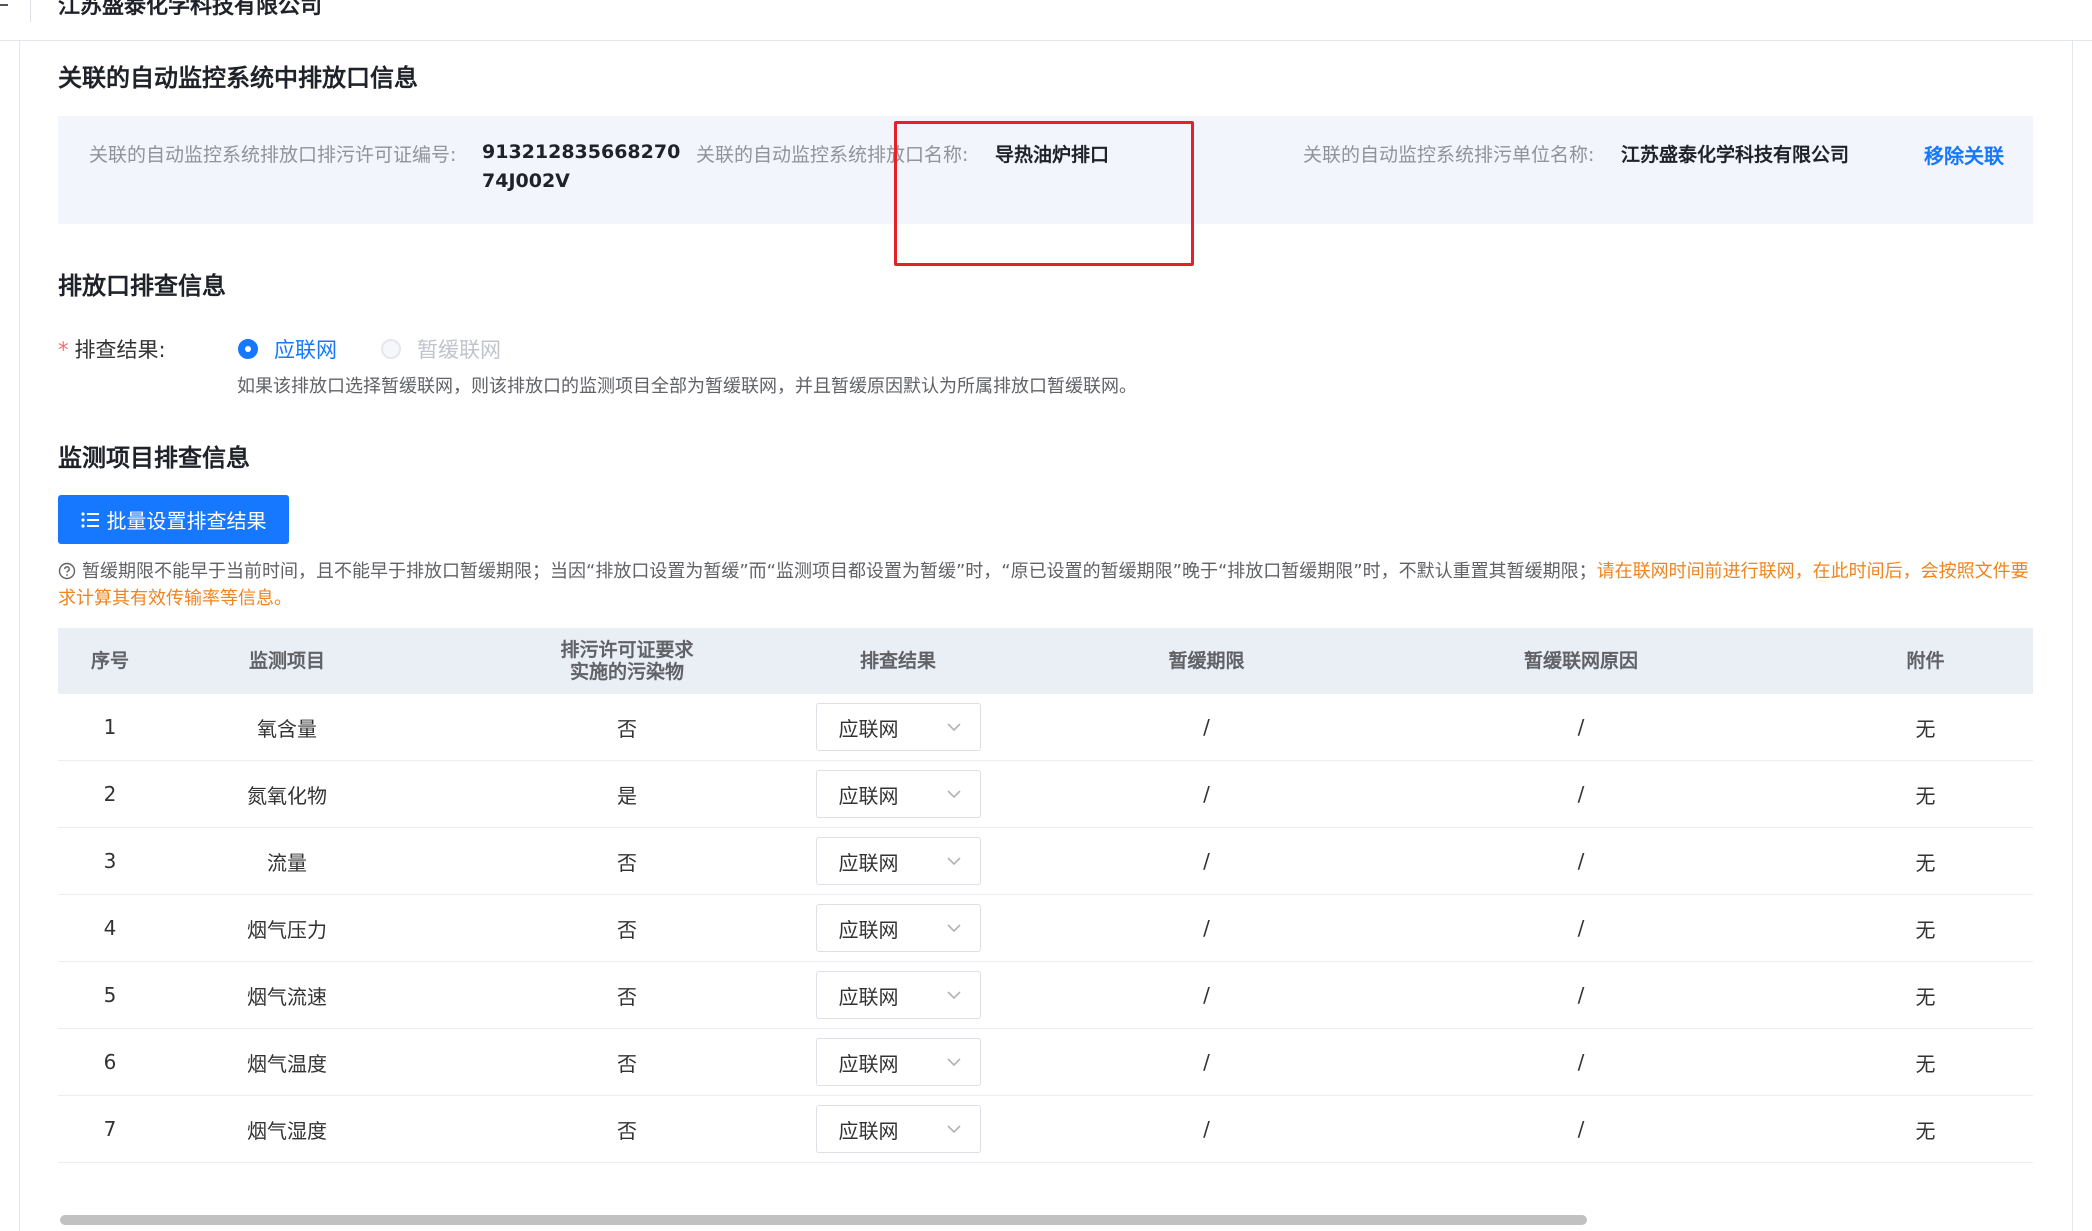 This screenshot has width=2092, height=1231. I want to click on column-header-reason: 暂缓联网原因, so click(1580, 661).